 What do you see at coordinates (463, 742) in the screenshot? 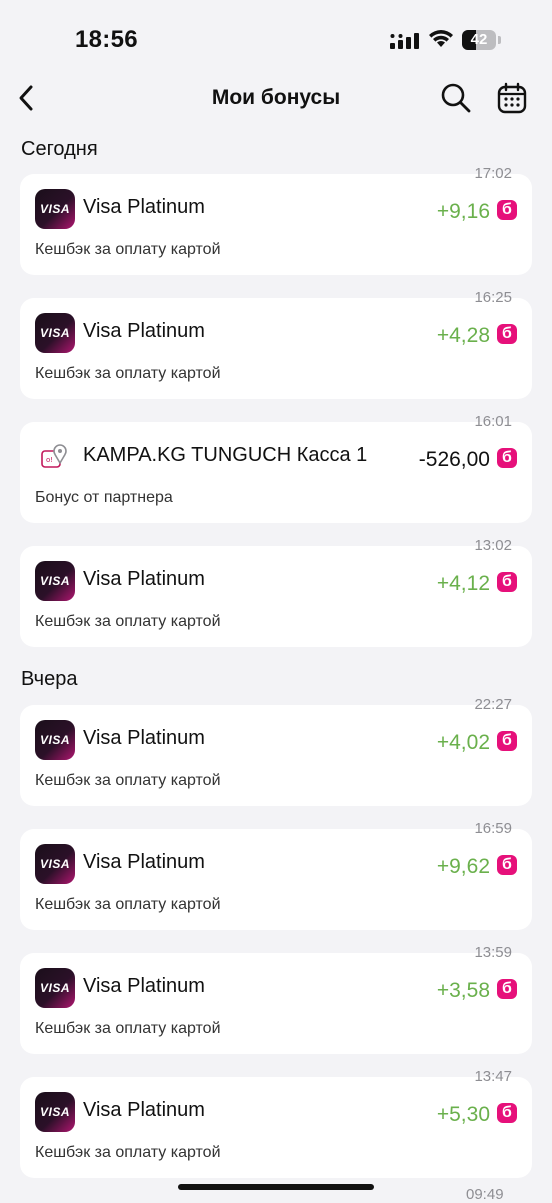
I see `transaction-amount: +4,02` at bounding box center [463, 742].